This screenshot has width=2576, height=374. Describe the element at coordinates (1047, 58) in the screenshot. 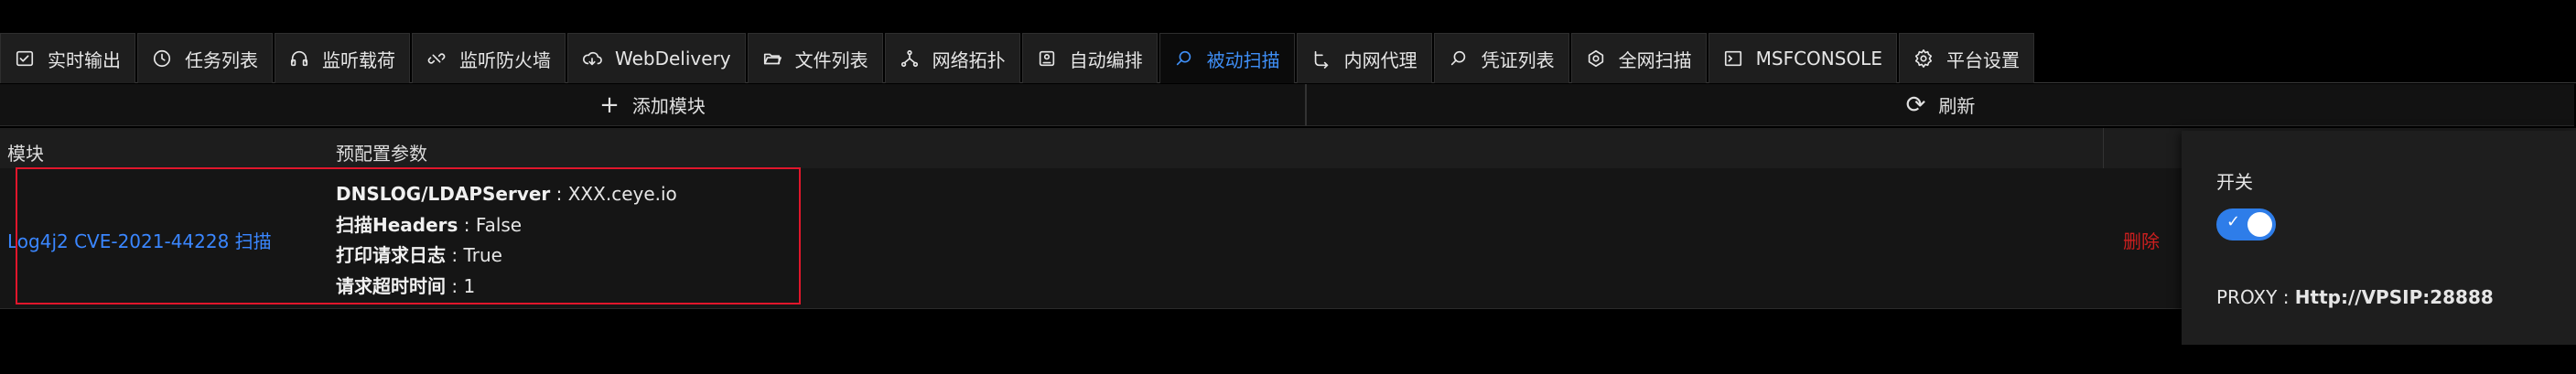

I see `robot-icon` at that location.